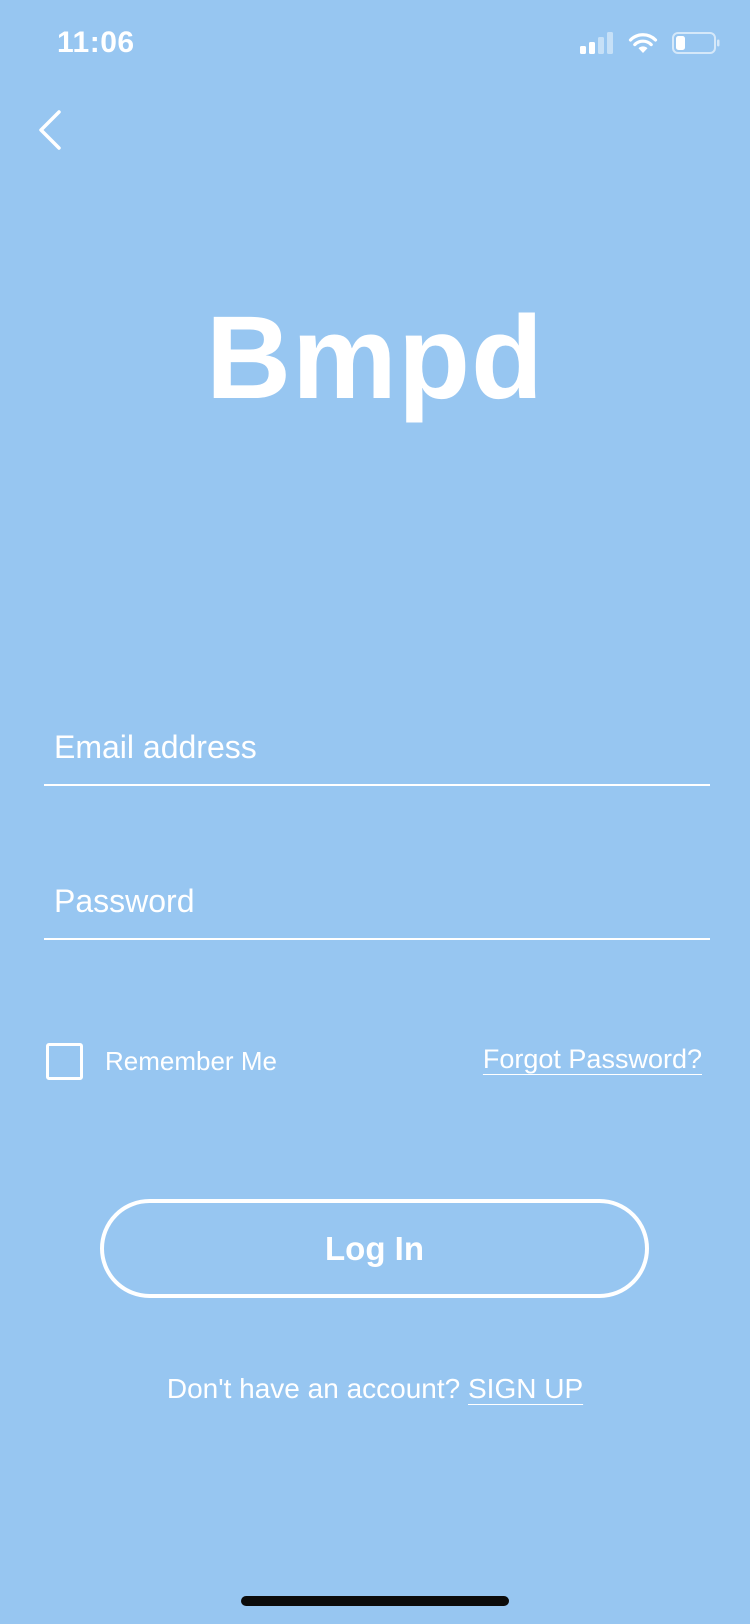 The height and width of the screenshot is (1624, 750). I want to click on status-time: 11:06, so click(96, 42).